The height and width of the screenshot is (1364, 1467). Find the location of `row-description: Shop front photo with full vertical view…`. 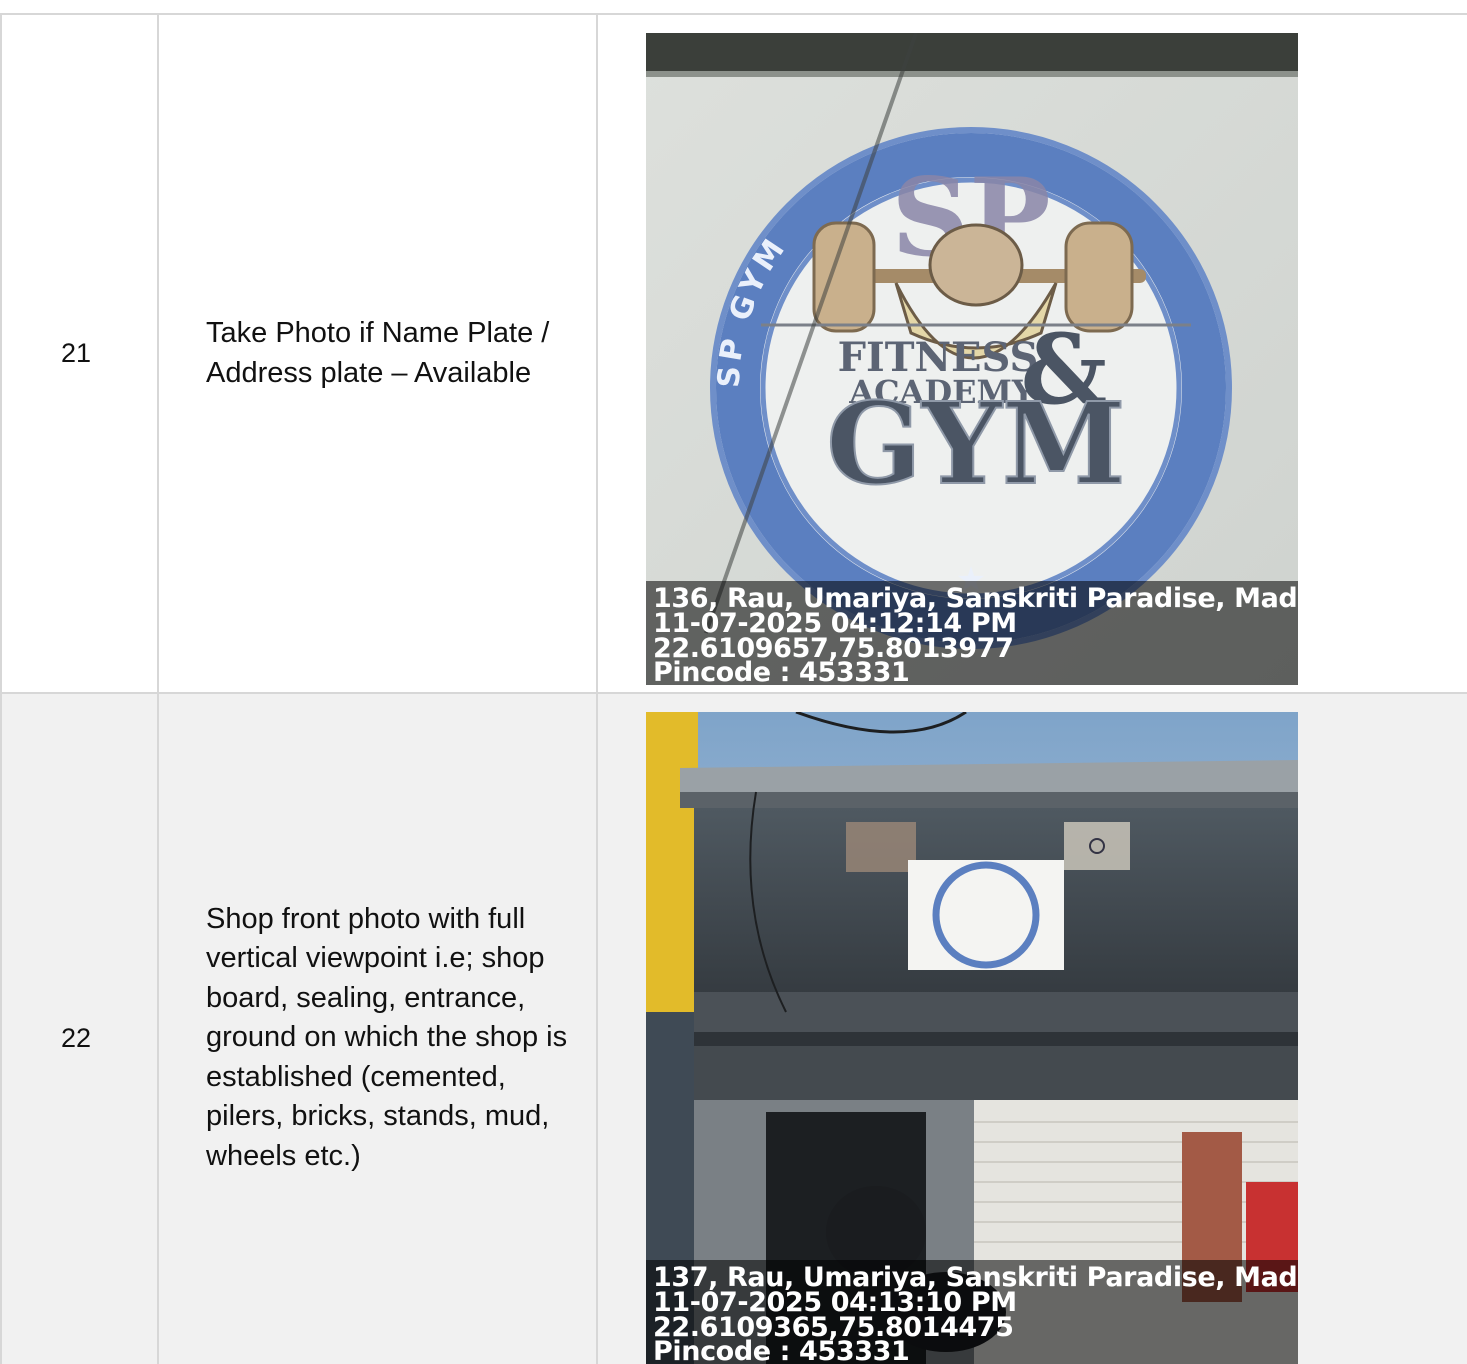

row-description: Shop front photo with full vertical view… is located at coordinates (377, 1028).